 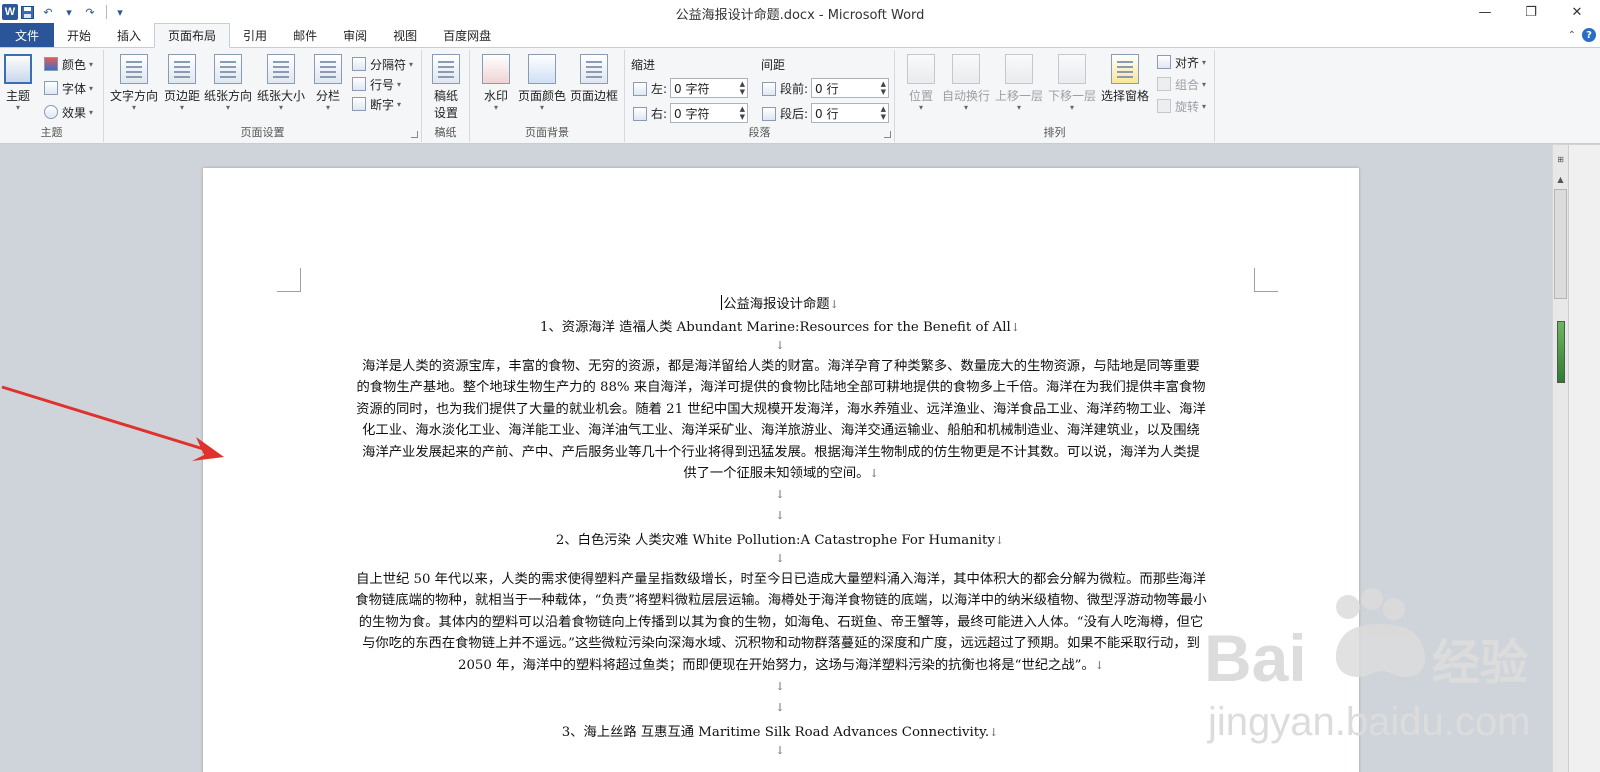 What do you see at coordinates (773, 65) in the screenshot?
I see `spacing-label: 间距` at bounding box center [773, 65].